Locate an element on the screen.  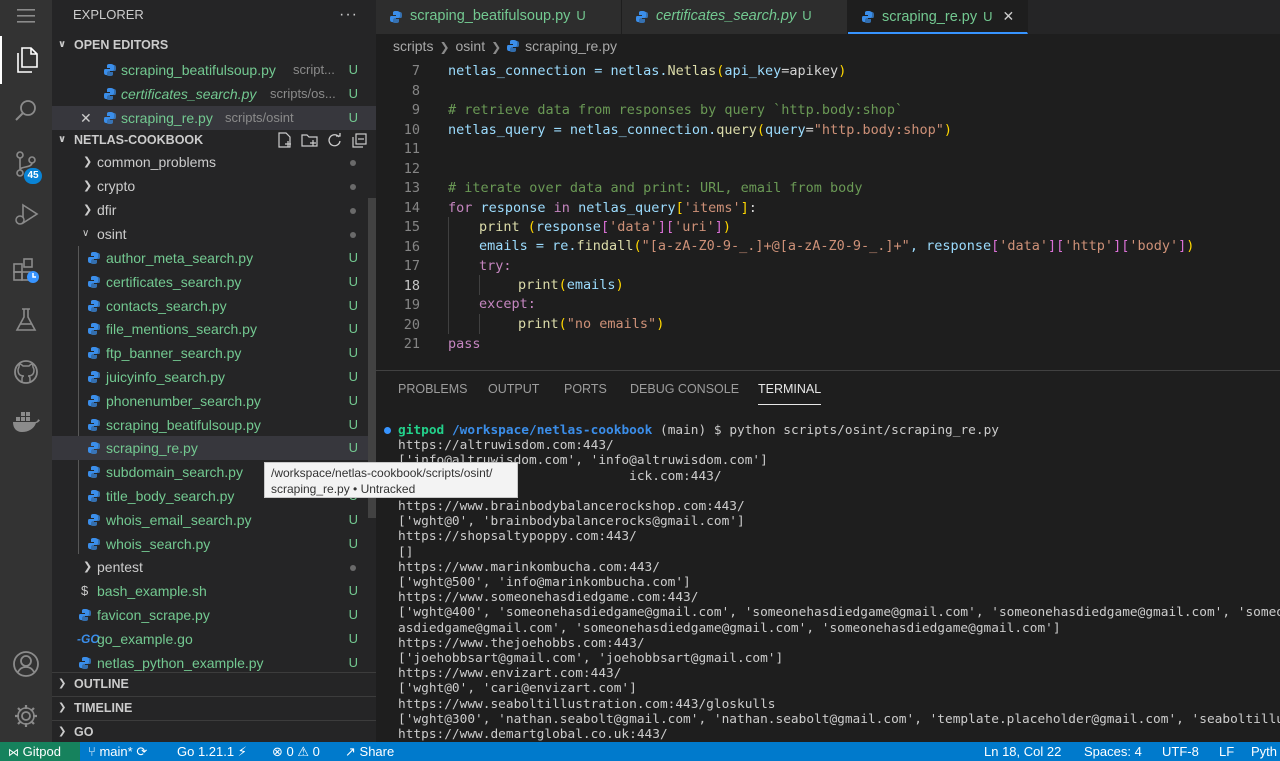
open-editor-item-active: ✕ scraping_re.py scripts/osint U is located at coordinates (214, 118).